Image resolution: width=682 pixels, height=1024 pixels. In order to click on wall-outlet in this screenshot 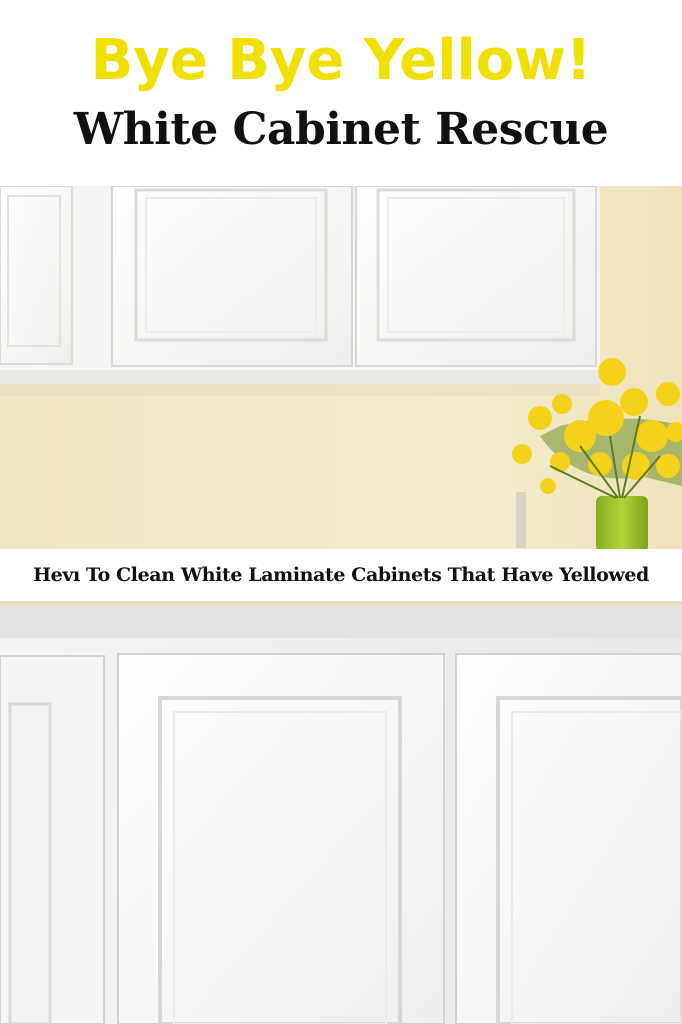, I will do `click(521, 520)`.